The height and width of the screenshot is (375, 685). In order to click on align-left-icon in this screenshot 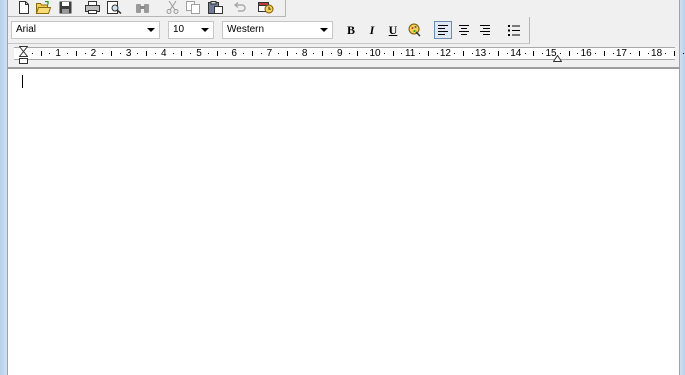, I will do `click(443, 30)`.